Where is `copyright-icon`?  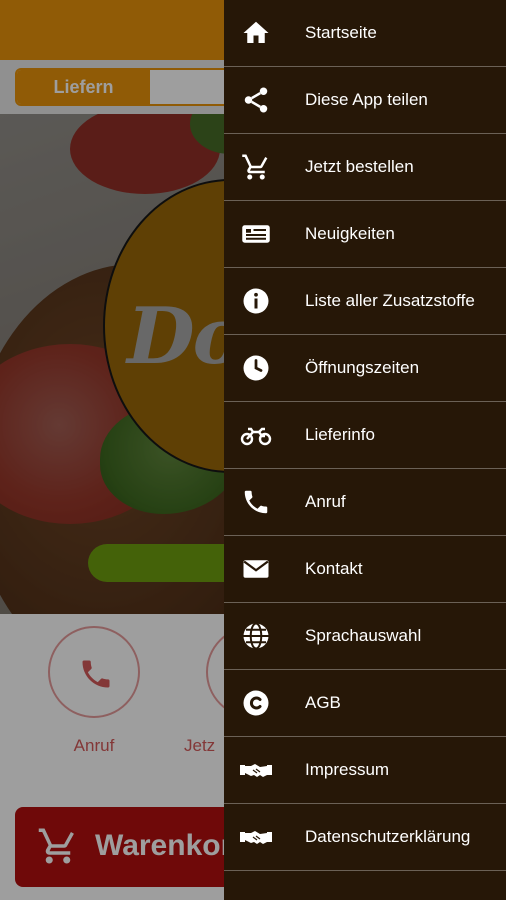
copyright-icon is located at coordinates (256, 703).